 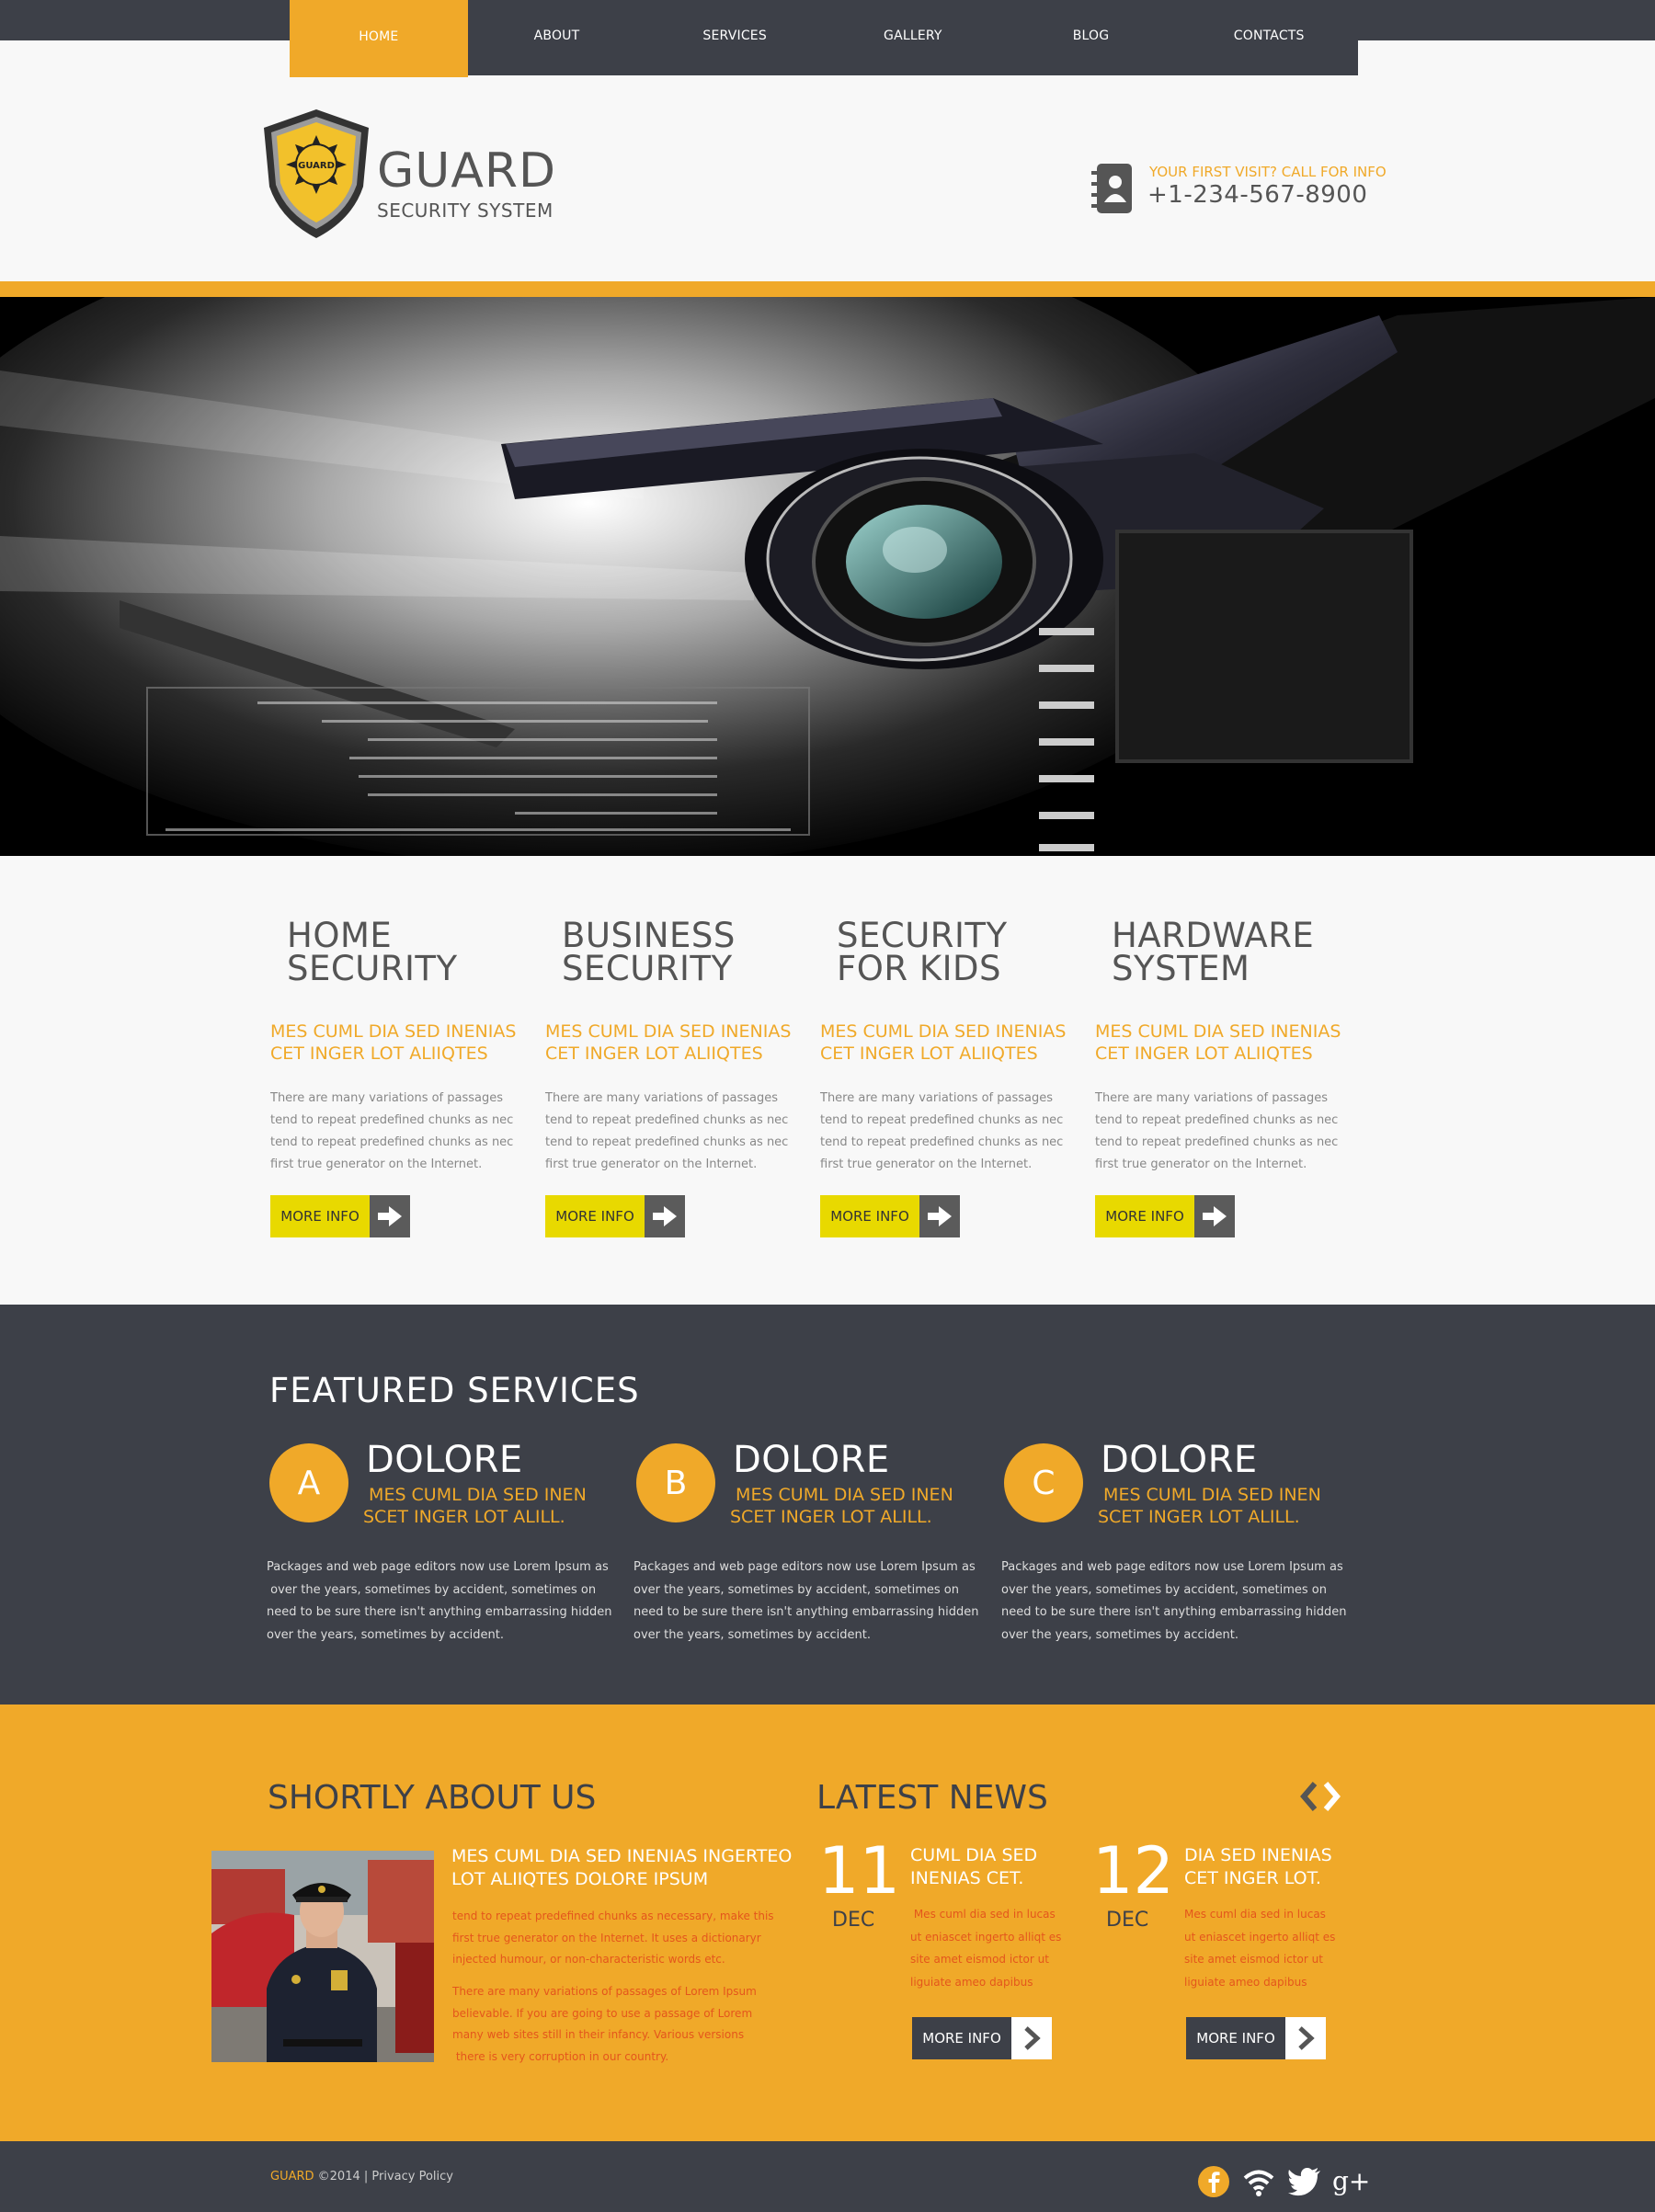 What do you see at coordinates (467, 171) in the screenshot?
I see `brand-title: GUARD` at bounding box center [467, 171].